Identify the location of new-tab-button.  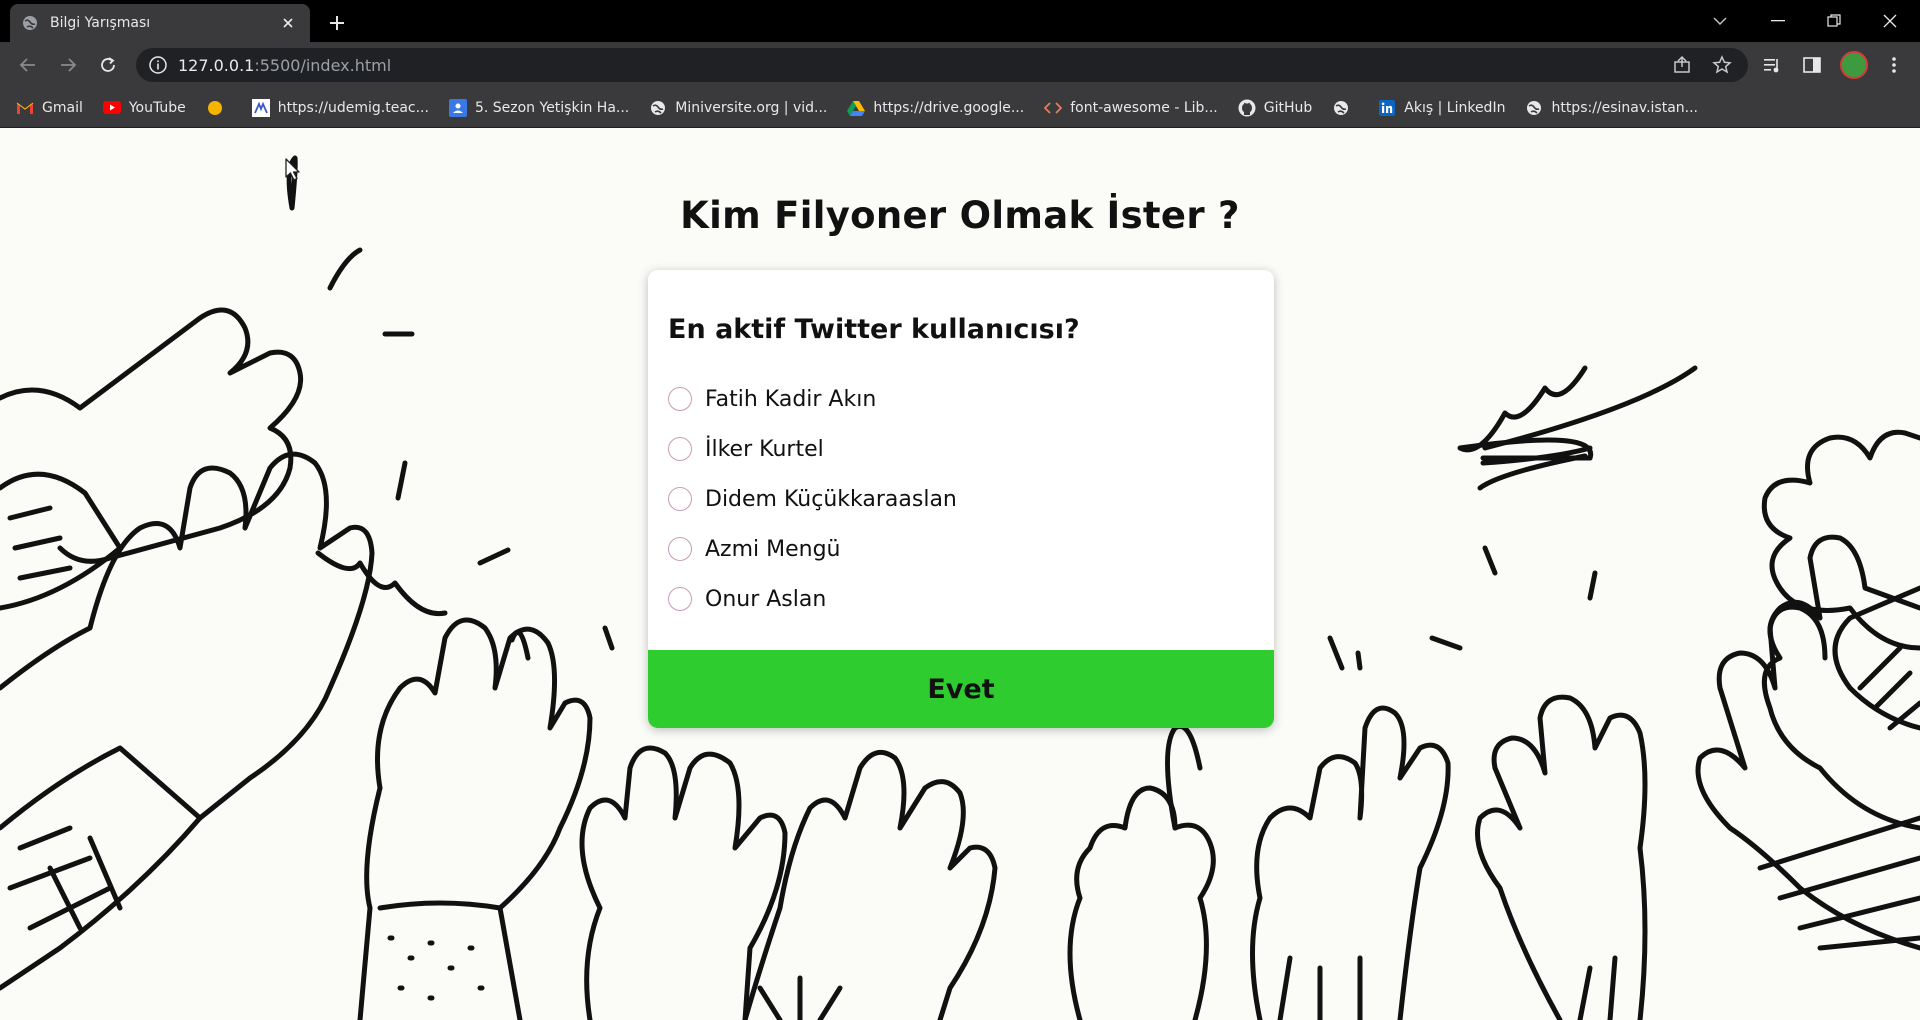
(337, 23).